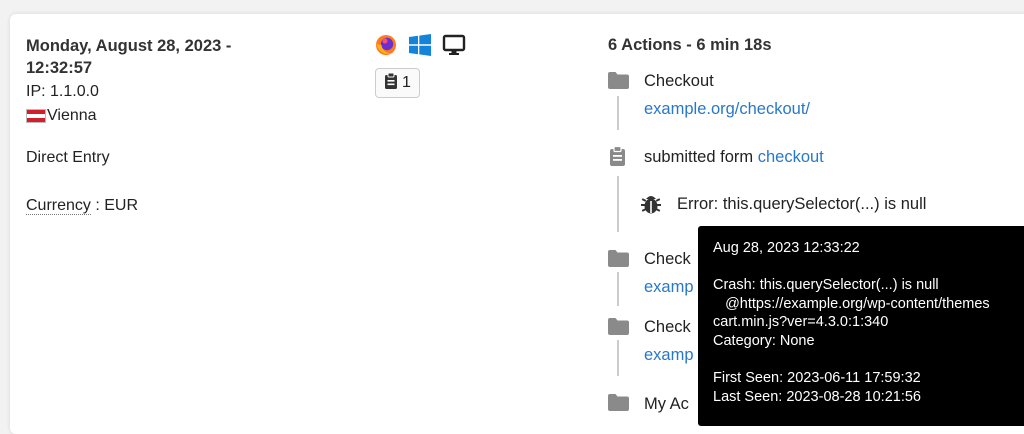  What do you see at coordinates (406, 82) in the screenshot?
I see `forms-count: 1` at bounding box center [406, 82].